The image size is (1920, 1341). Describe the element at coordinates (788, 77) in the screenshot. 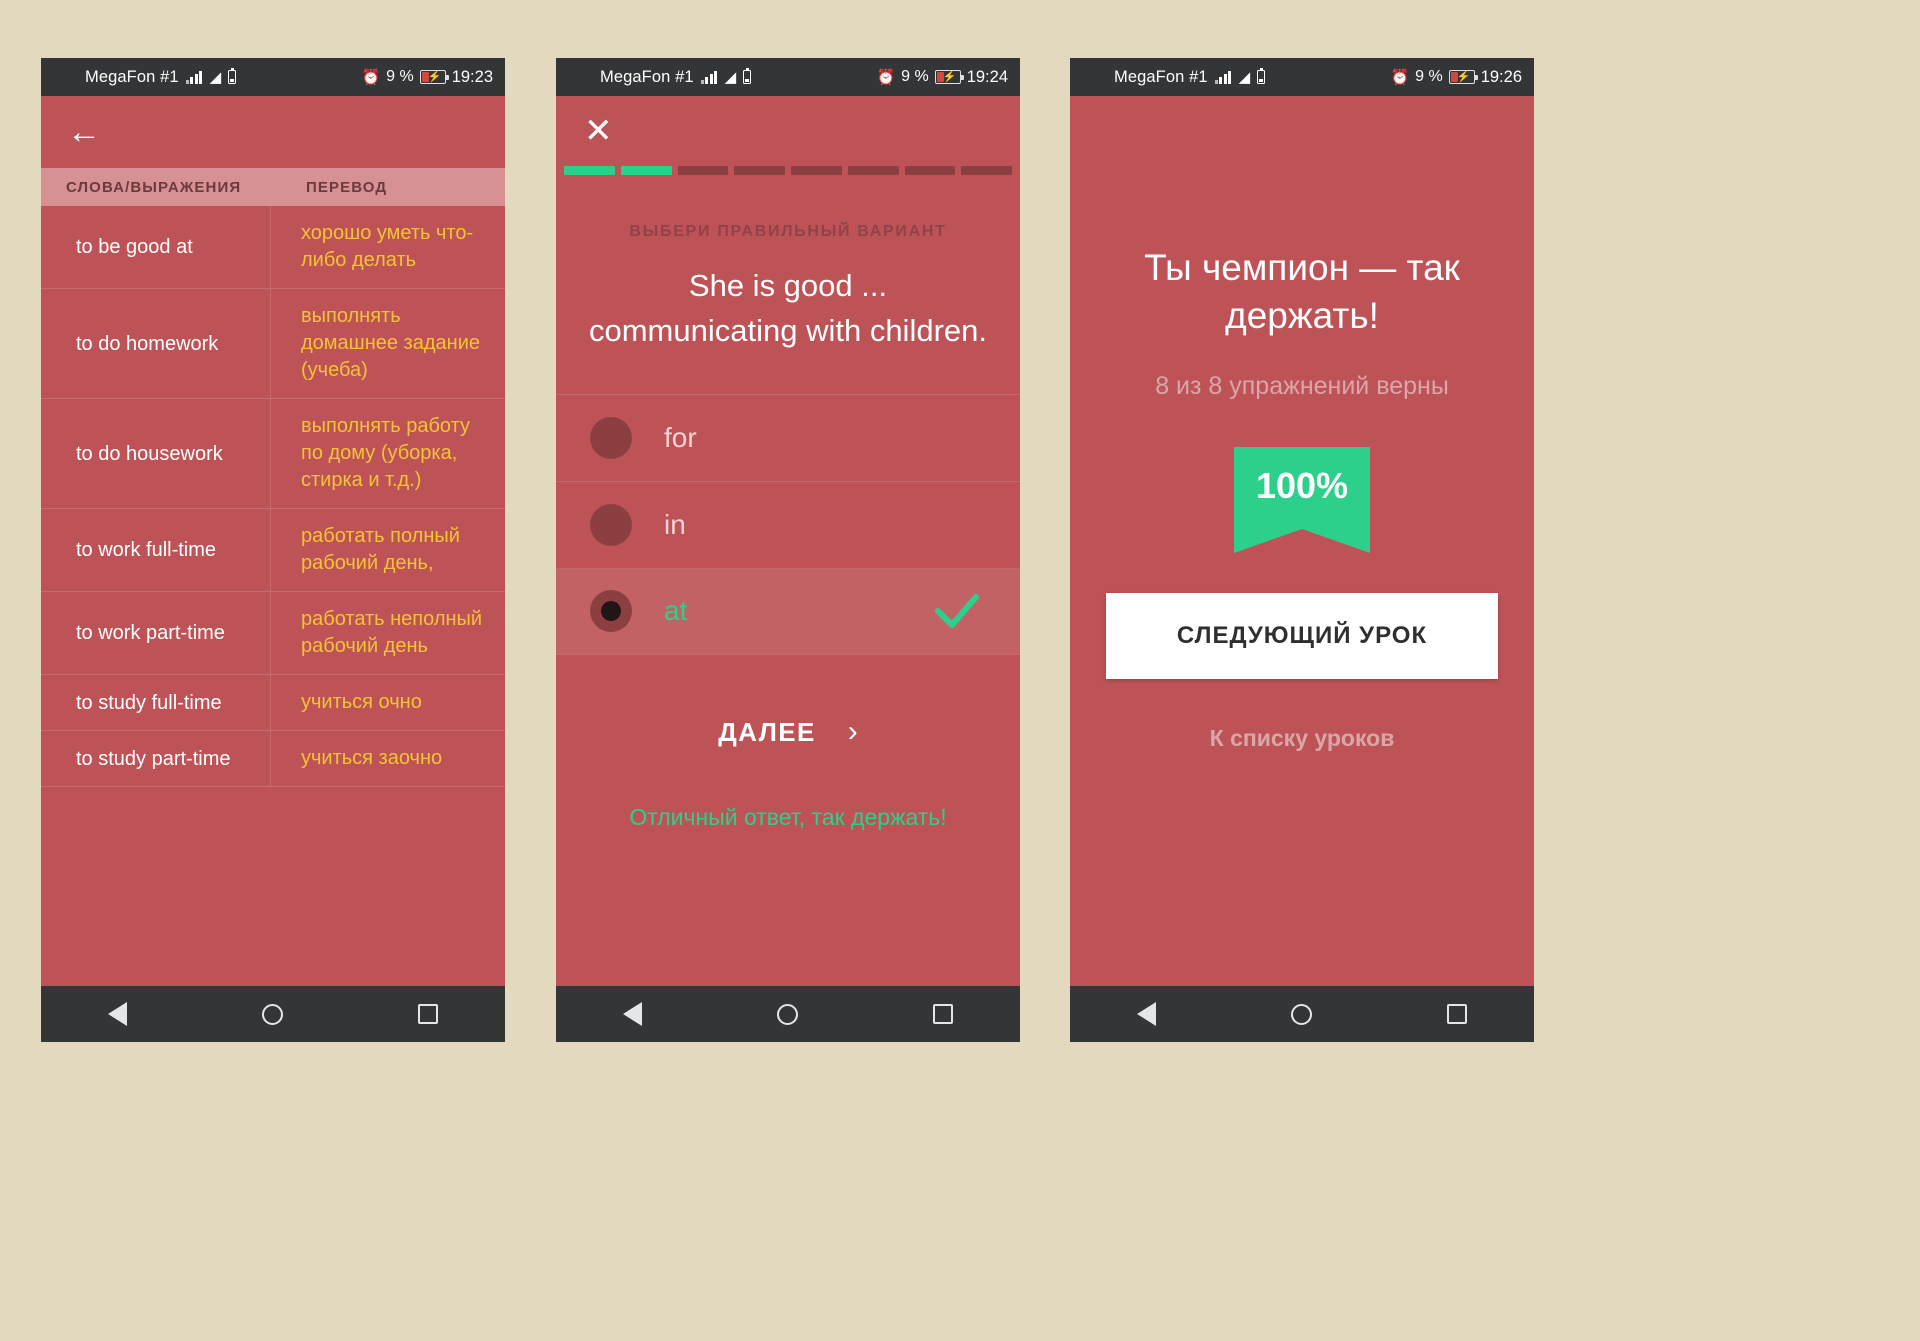

I see `status-bar: MegaFon #1 ◢ ⏰ 9 % ⚡ 19:24` at that location.